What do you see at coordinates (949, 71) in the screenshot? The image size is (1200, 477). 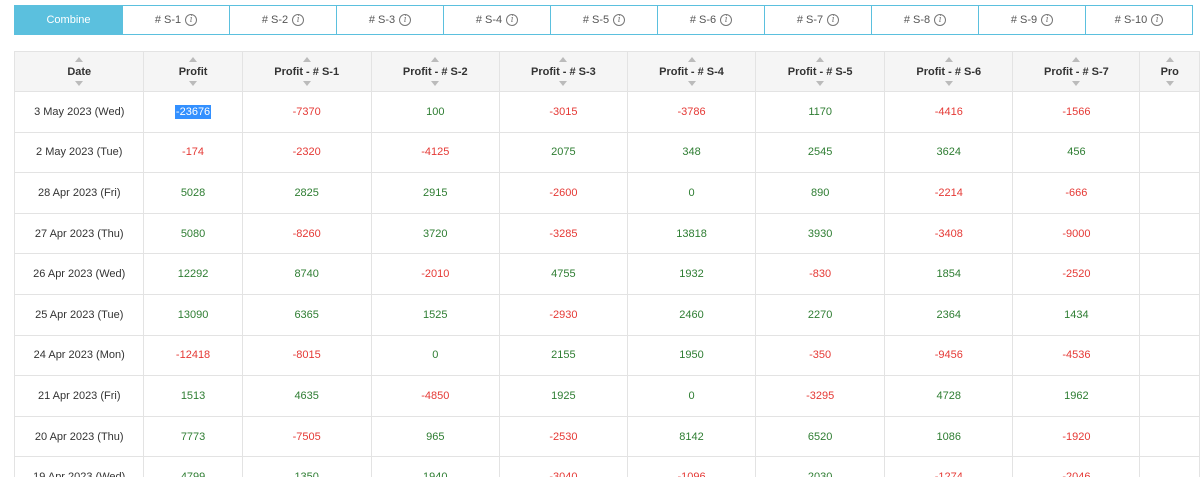 I see `column-header-profit-s-6: Profit - # S-6` at bounding box center [949, 71].